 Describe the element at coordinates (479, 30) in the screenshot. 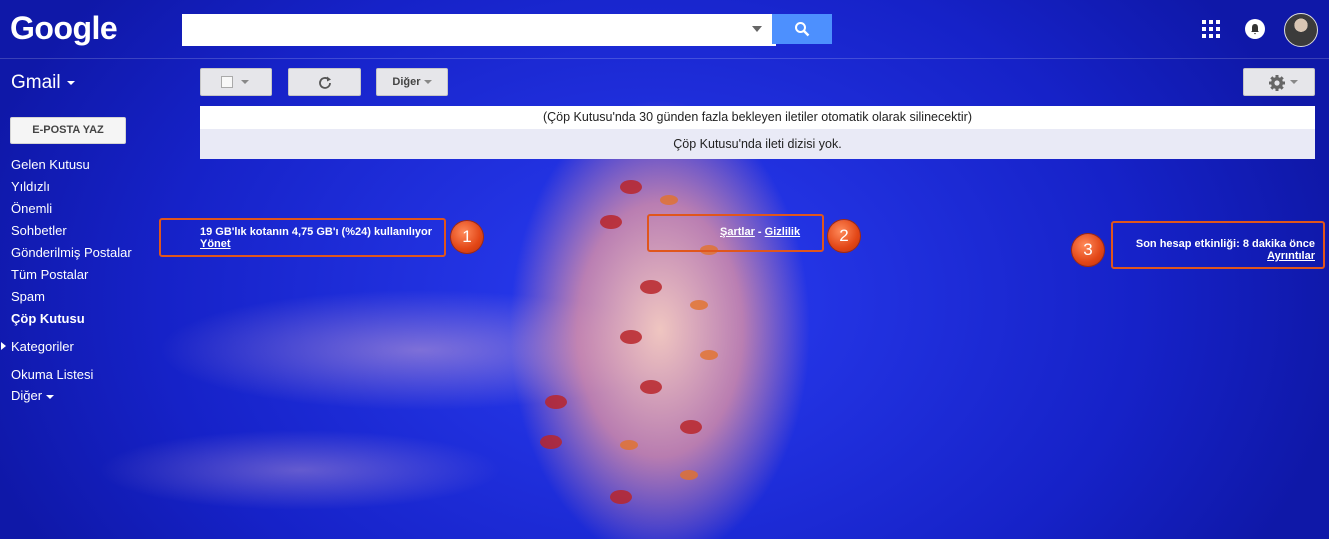

I see `search-input` at that location.